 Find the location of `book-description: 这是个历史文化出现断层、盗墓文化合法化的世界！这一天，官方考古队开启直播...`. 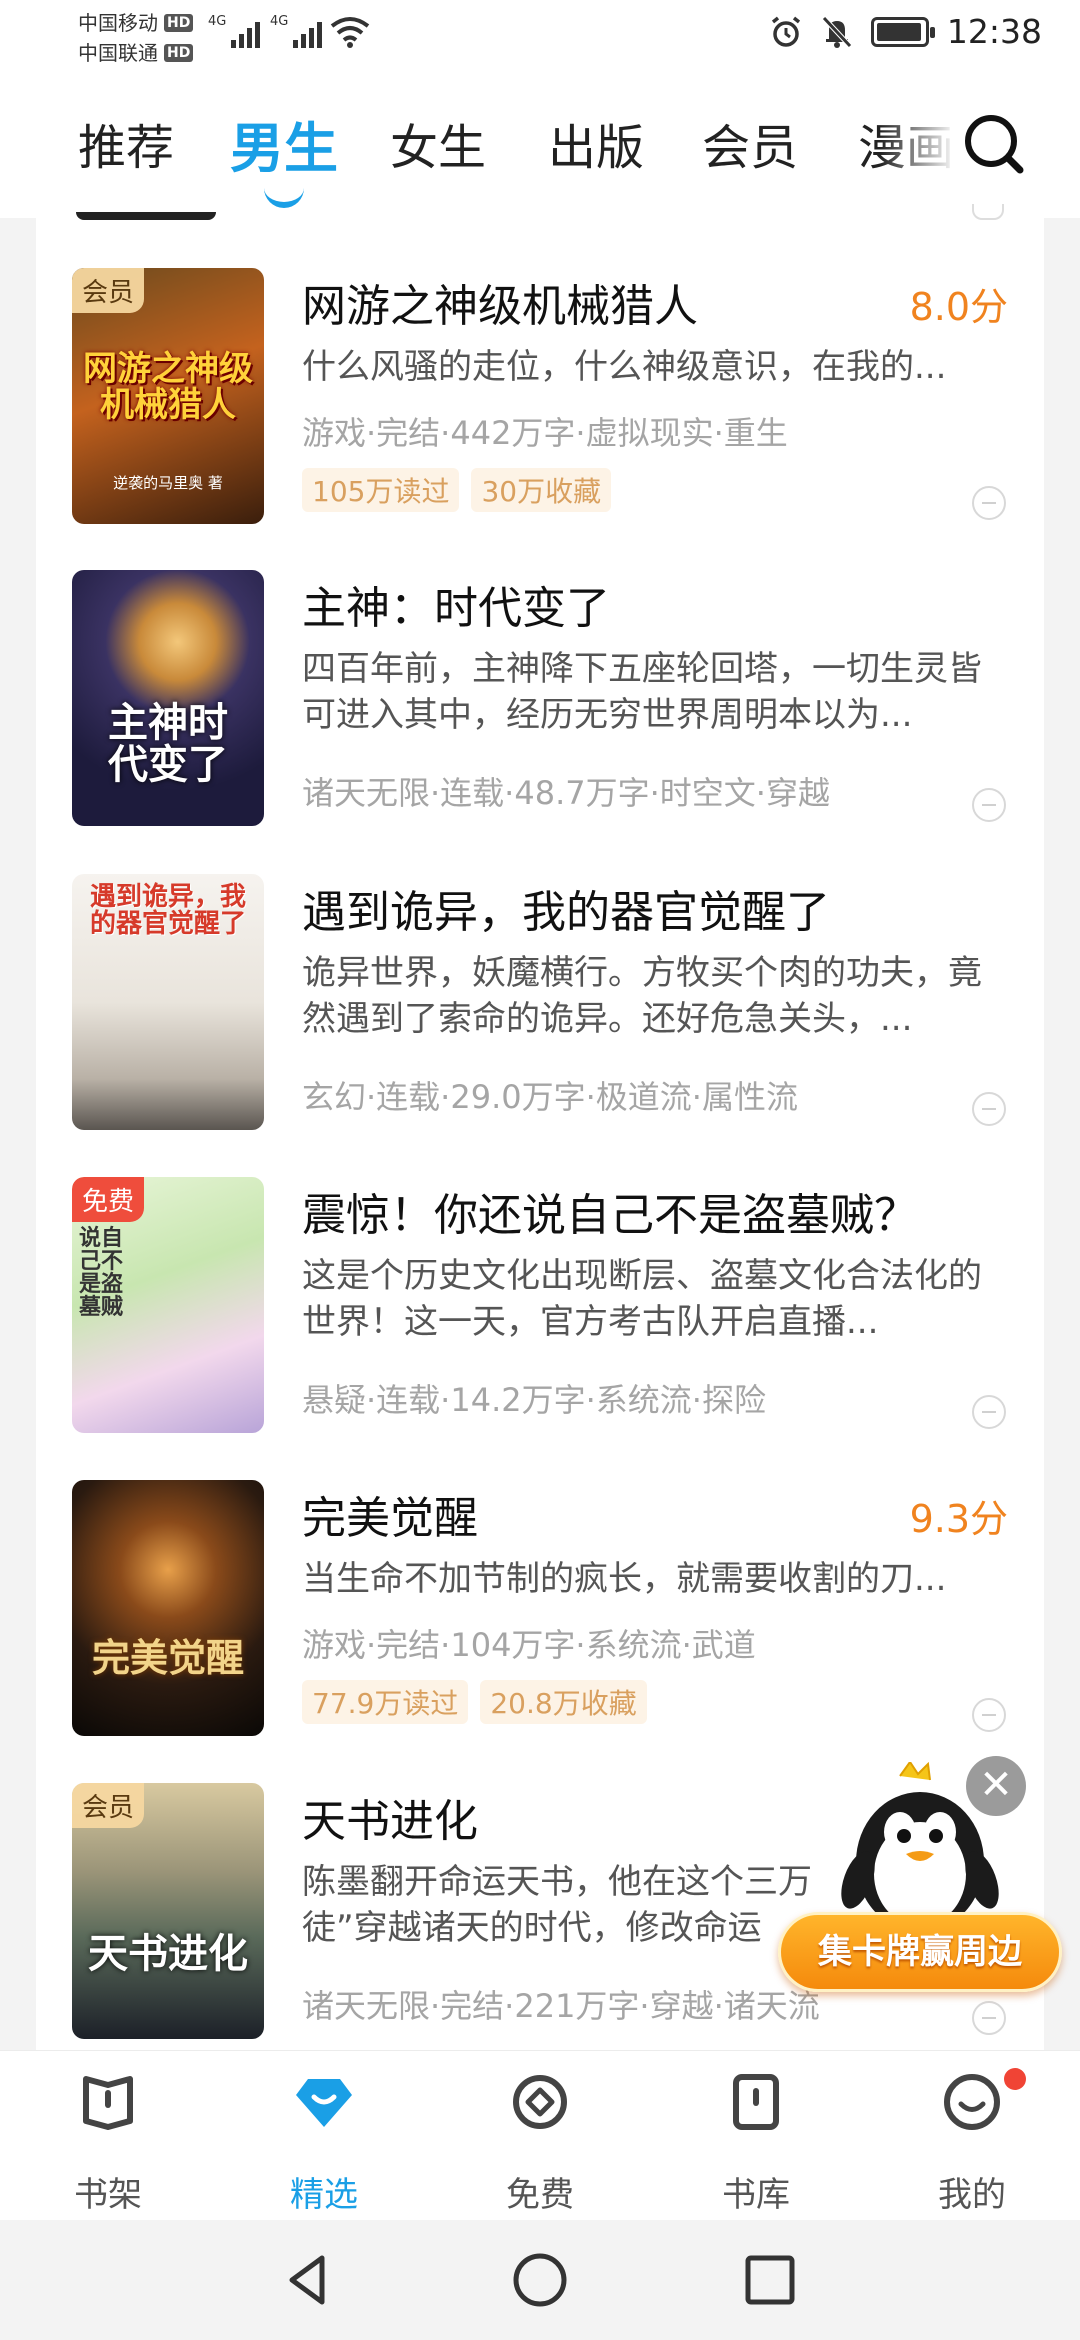

book-description: 这是个历史文化出现断层、盗墓文化合法化的世界！这一天，官方考古队开启直播... is located at coordinates (642, 1299).